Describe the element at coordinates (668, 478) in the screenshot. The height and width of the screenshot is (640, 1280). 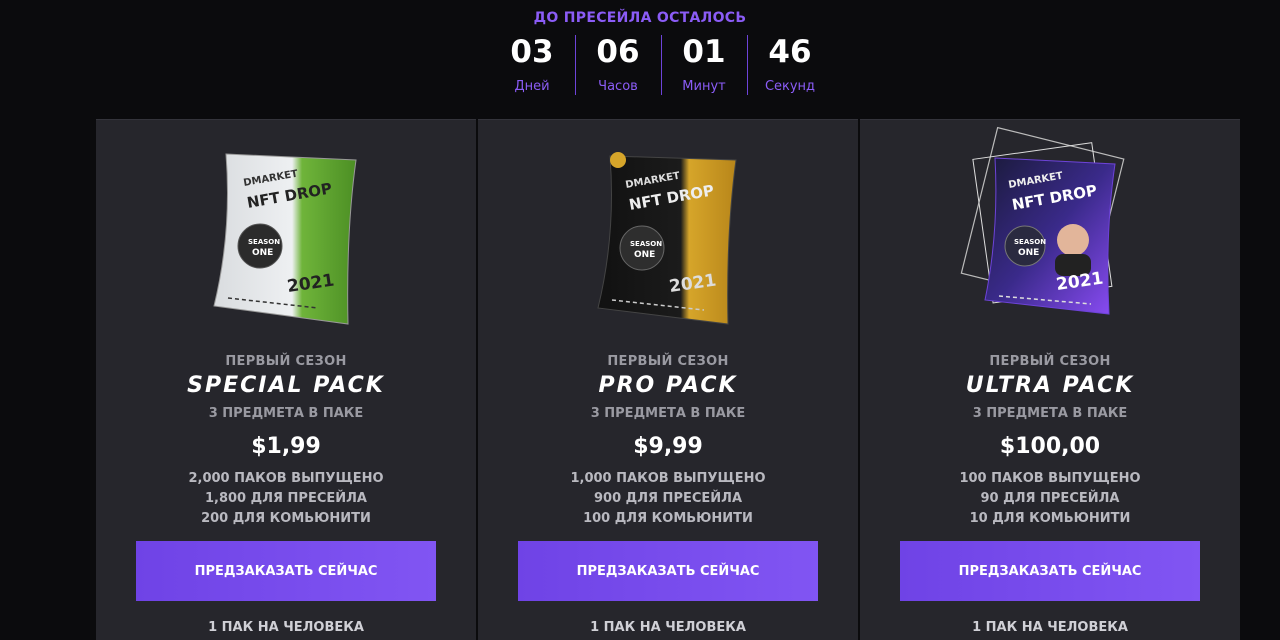
I see `pack-issued: 1,000 ПАКОВ ВЫПУЩЕНО` at that location.